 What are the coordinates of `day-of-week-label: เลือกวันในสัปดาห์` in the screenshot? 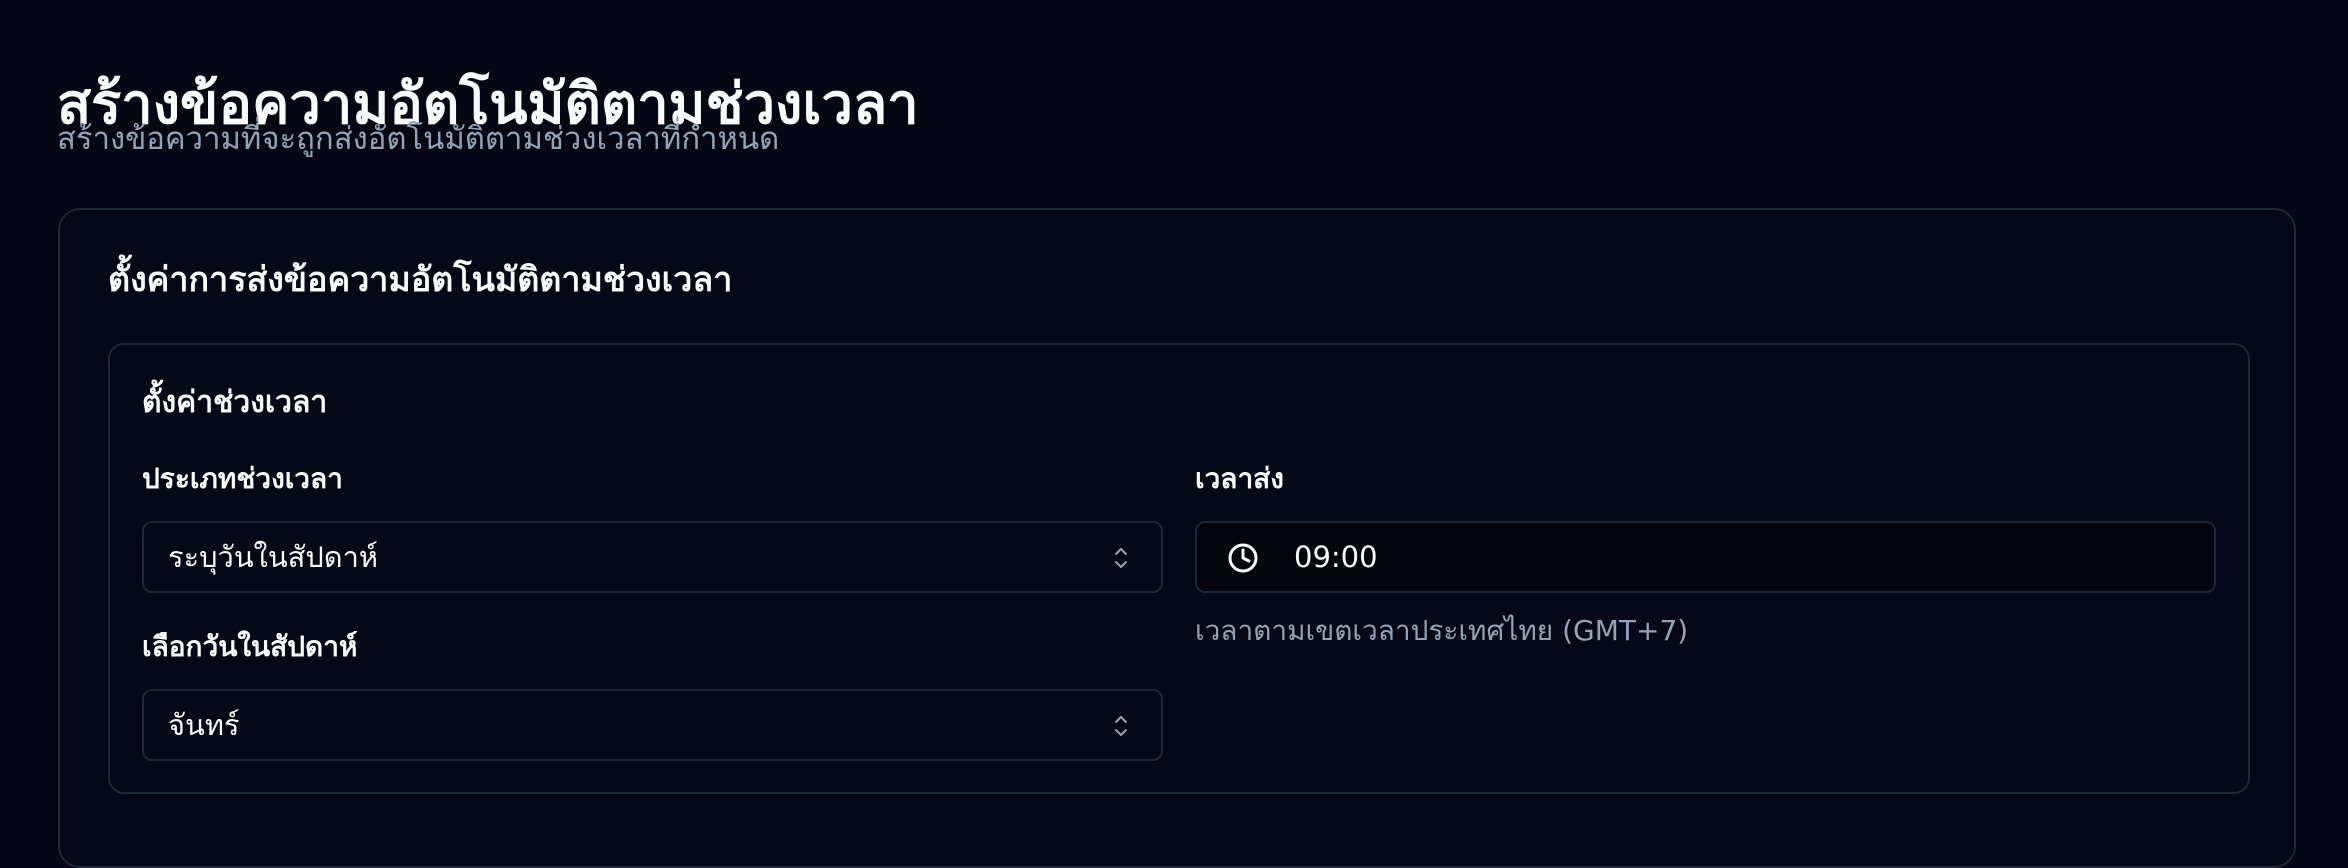 It's located at (250, 646).